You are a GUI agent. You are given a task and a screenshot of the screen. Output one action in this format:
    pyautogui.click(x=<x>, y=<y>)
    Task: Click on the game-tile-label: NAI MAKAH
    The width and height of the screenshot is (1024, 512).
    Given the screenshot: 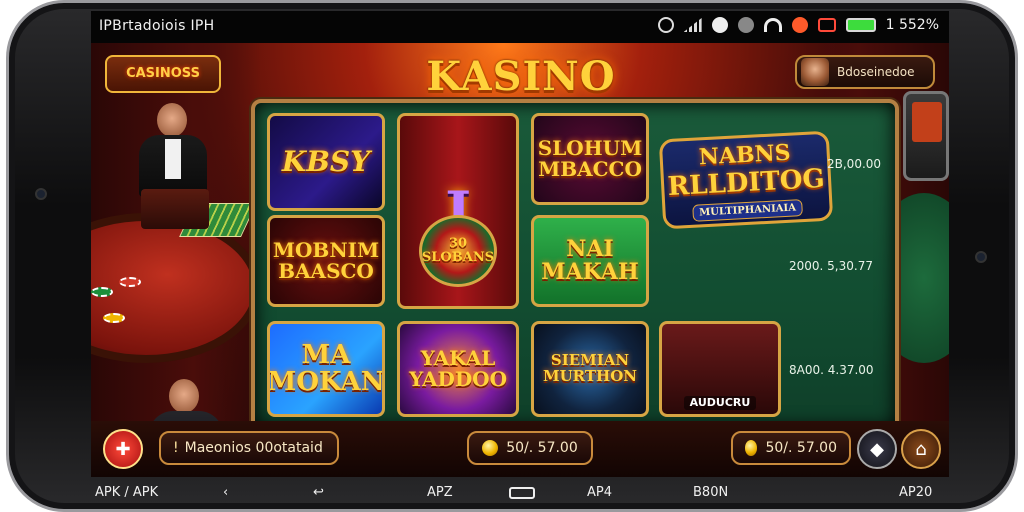 What is the action you would take?
    pyautogui.click(x=590, y=260)
    